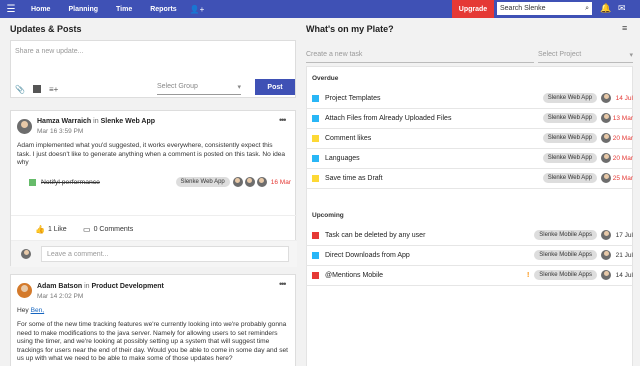  Describe the element at coordinates (426, 275) in the screenshot. I see `task-name: @Mentions Mobile` at that location.